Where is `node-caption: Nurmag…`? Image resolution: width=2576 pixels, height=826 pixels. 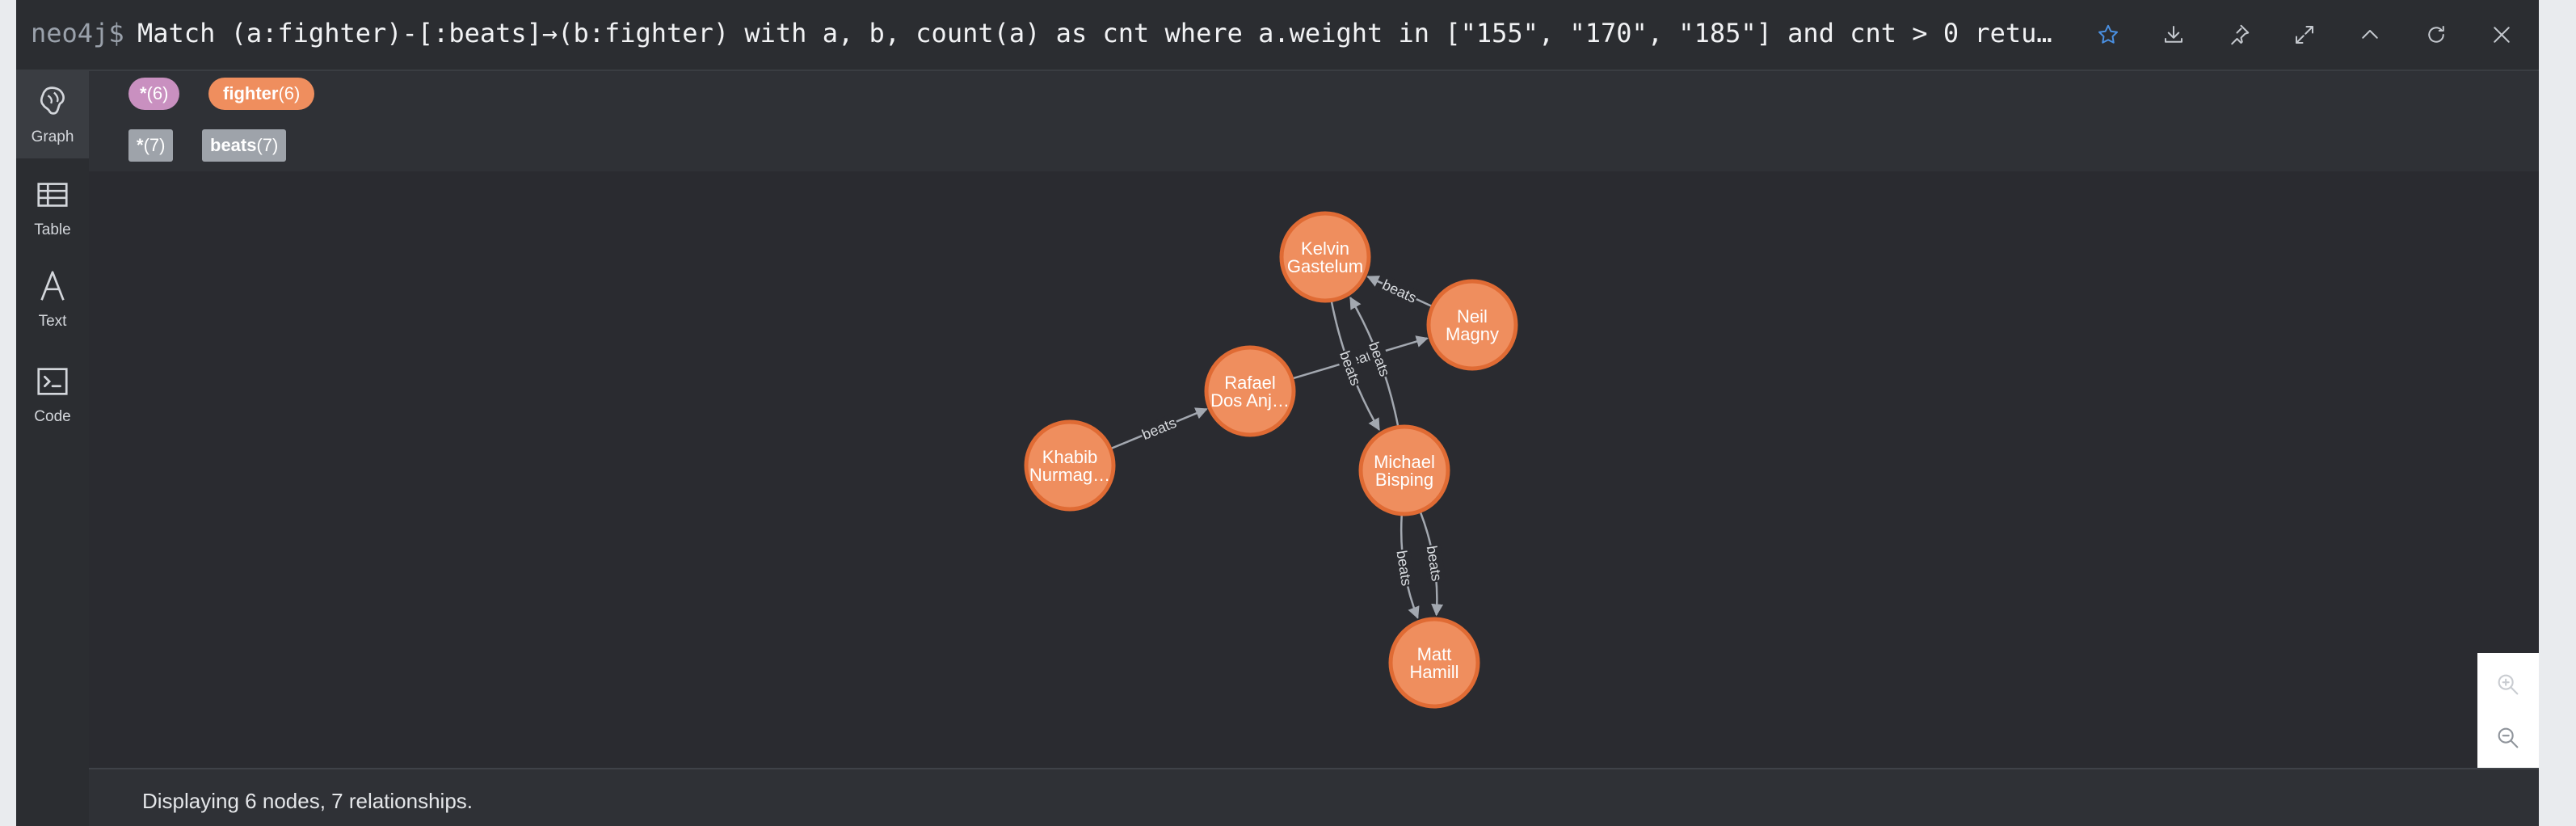
node-caption: Nurmag… is located at coordinates (1069, 475).